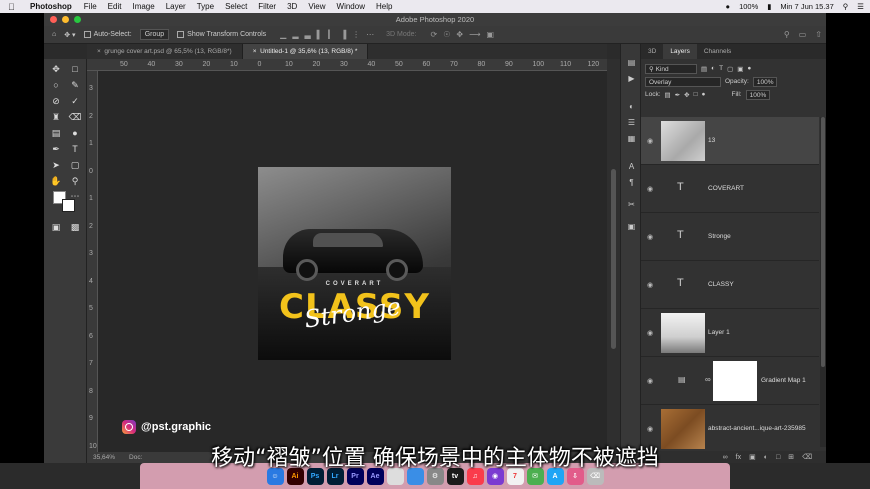 The width and height of the screenshot is (870, 489). Describe the element at coordinates (56, 181) in the screenshot. I see `hand-tool-icon: ✋` at that location.